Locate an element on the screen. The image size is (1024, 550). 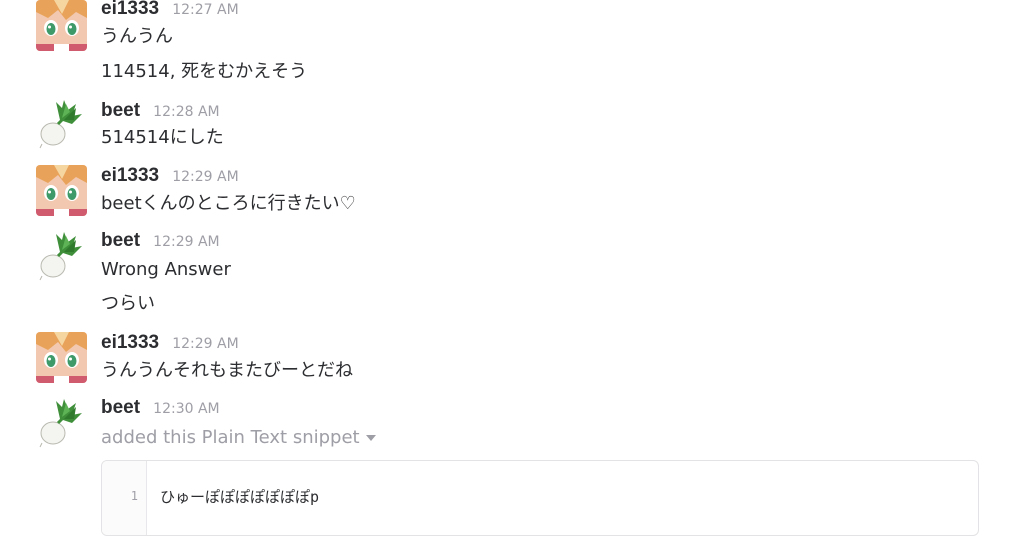
line-number: 1 is located at coordinates (134, 496).